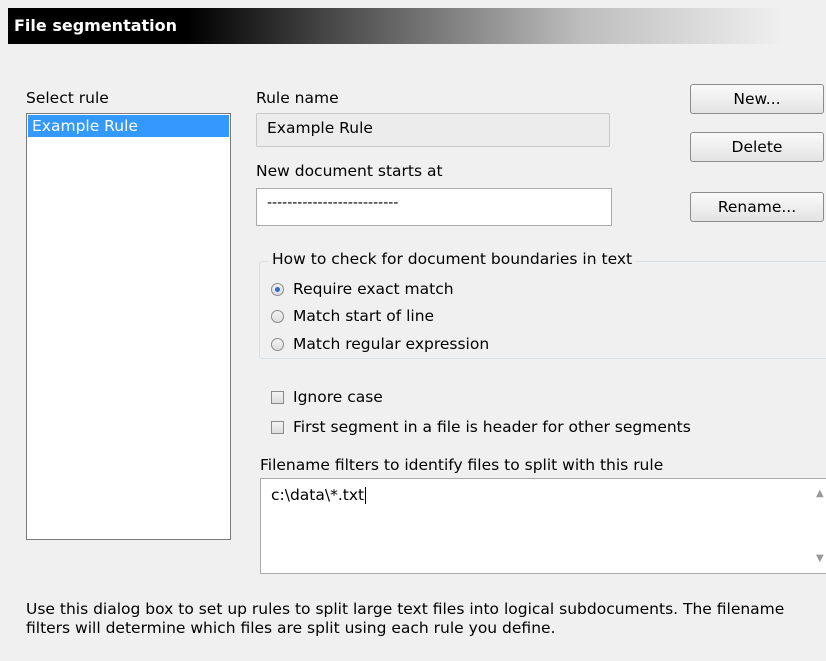  Describe the element at coordinates (277, 344) in the screenshot. I see `radio-match-regular-expression` at that location.